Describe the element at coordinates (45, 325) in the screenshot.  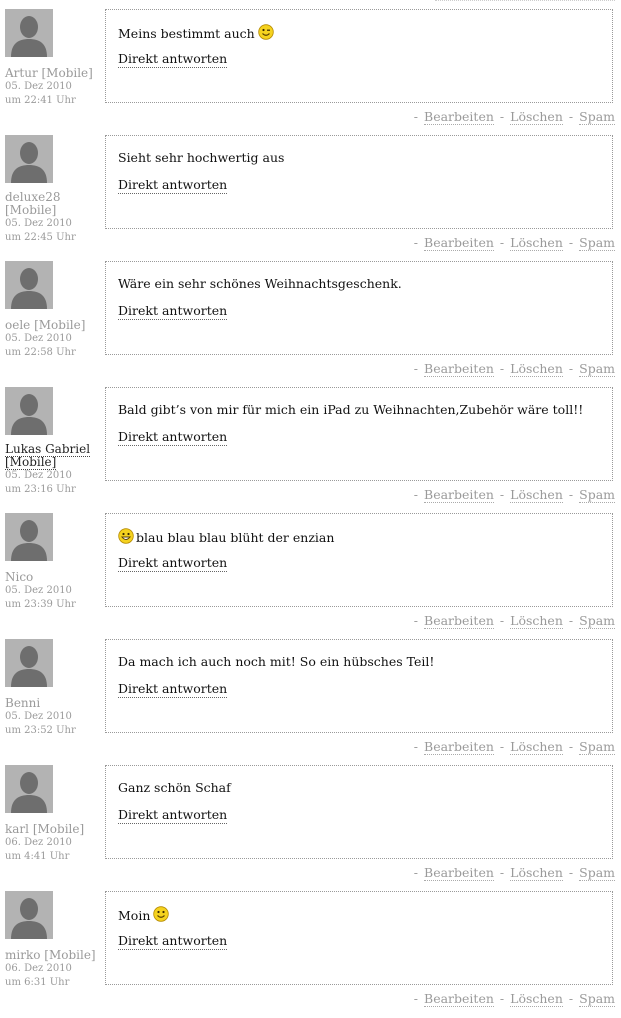
I see `comment-author: oele [Mobile]` at that location.